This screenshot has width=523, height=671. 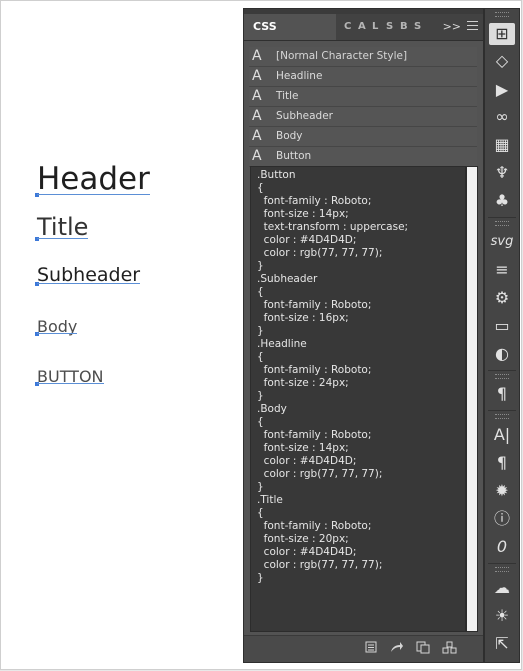 I want to click on sample-button: BUTTON, so click(x=69, y=376).